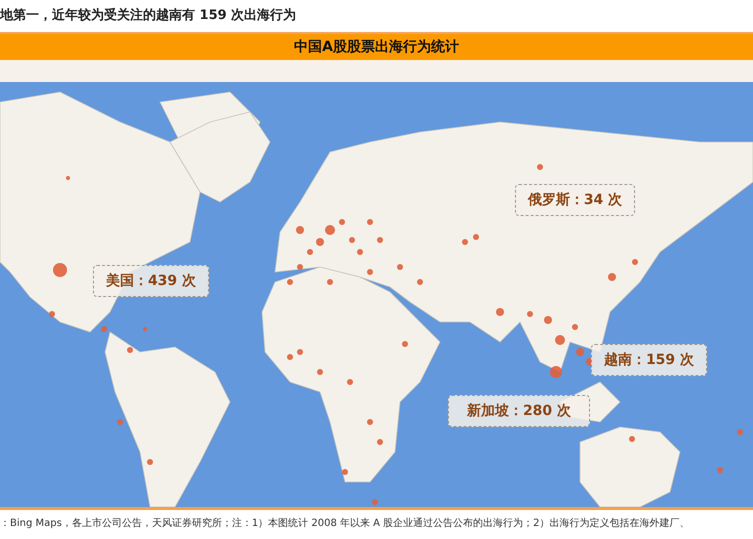 The width and height of the screenshot is (753, 539). Describe the element at coordinates (376, 521) in the screenshot. I see `source-note: ：Bing Maps，各上市公司公告，天风证券研究所；注：1）本图统计 2008 年以来 A 股企业通过公告公布的出海行为；2）出海行为定义包括在海外建厂、` at that location.